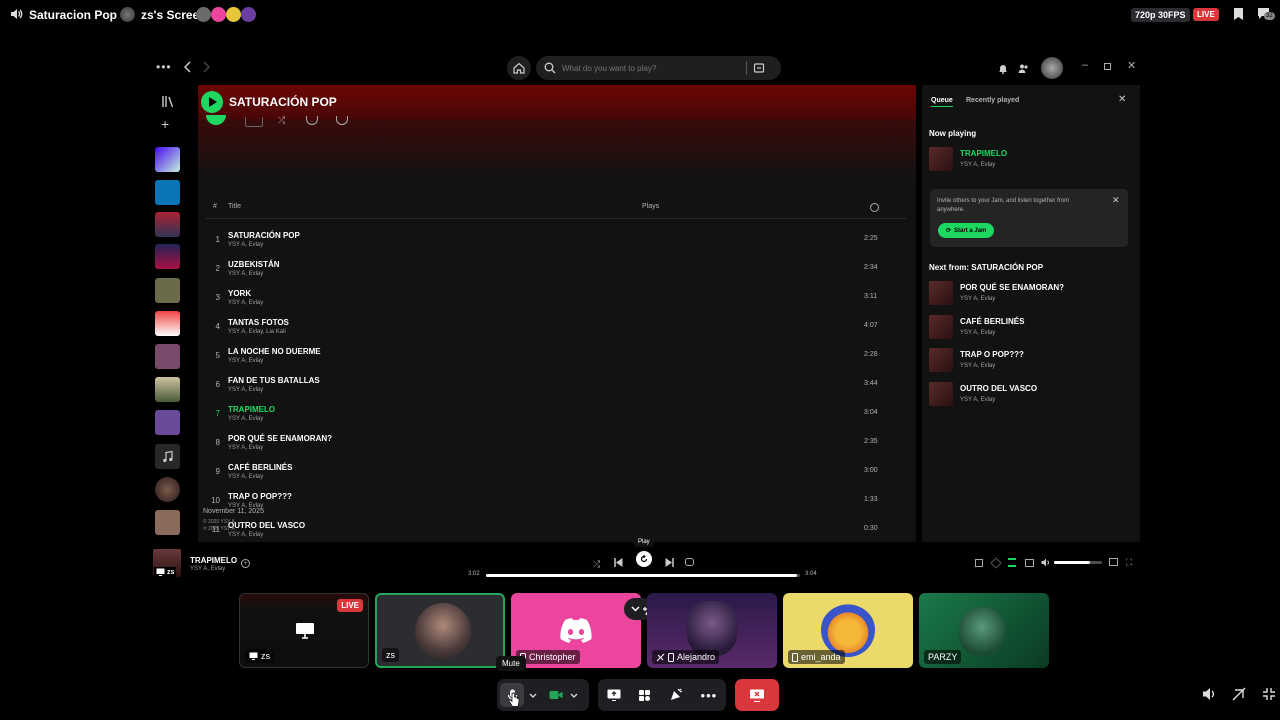 The height and width of the screenshot is (720, 1280). Describe the element at coordinates (556, 360) in the screenshot. I see `table-row: 5 LA NOCHE NO DUERME YSY A, Evlay 2:28` at that location.